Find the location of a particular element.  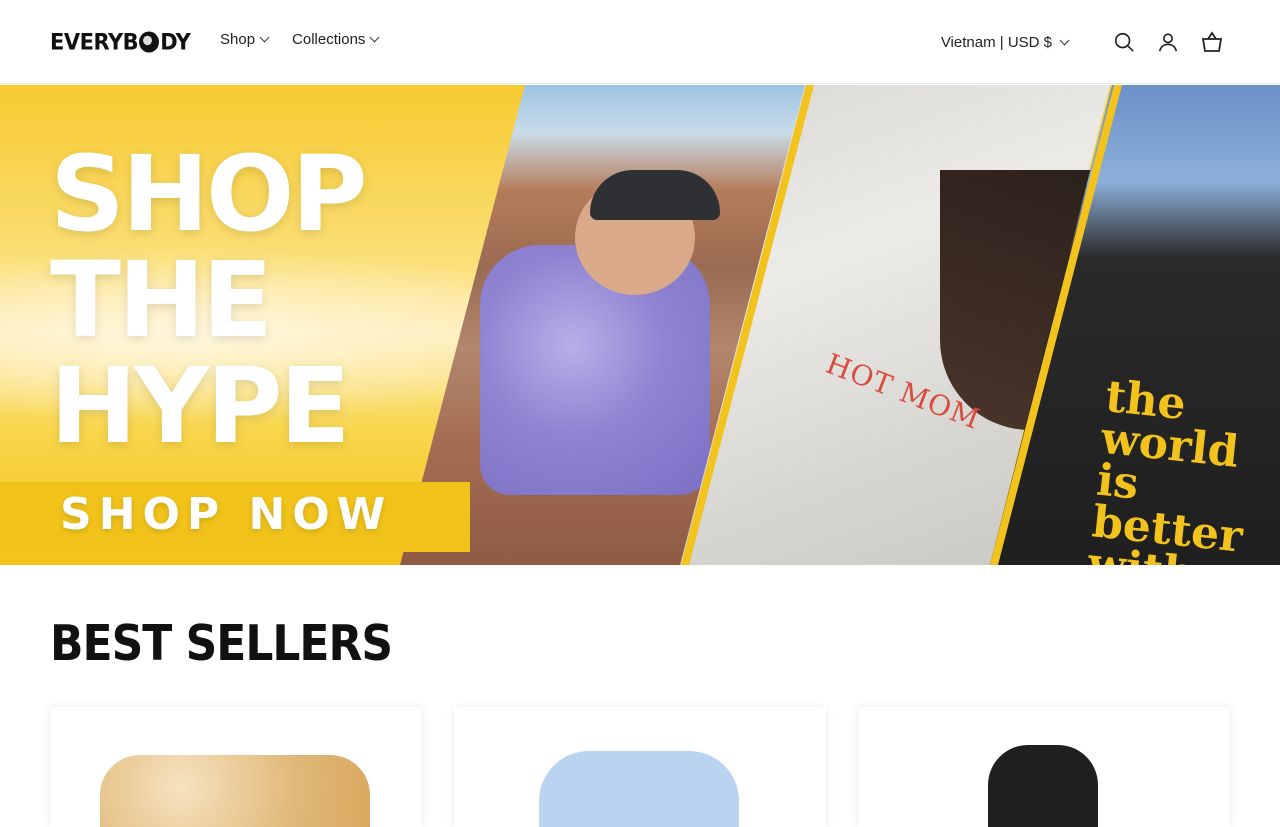

nav-collections-label: Collections is located at coordinates (329, 39).